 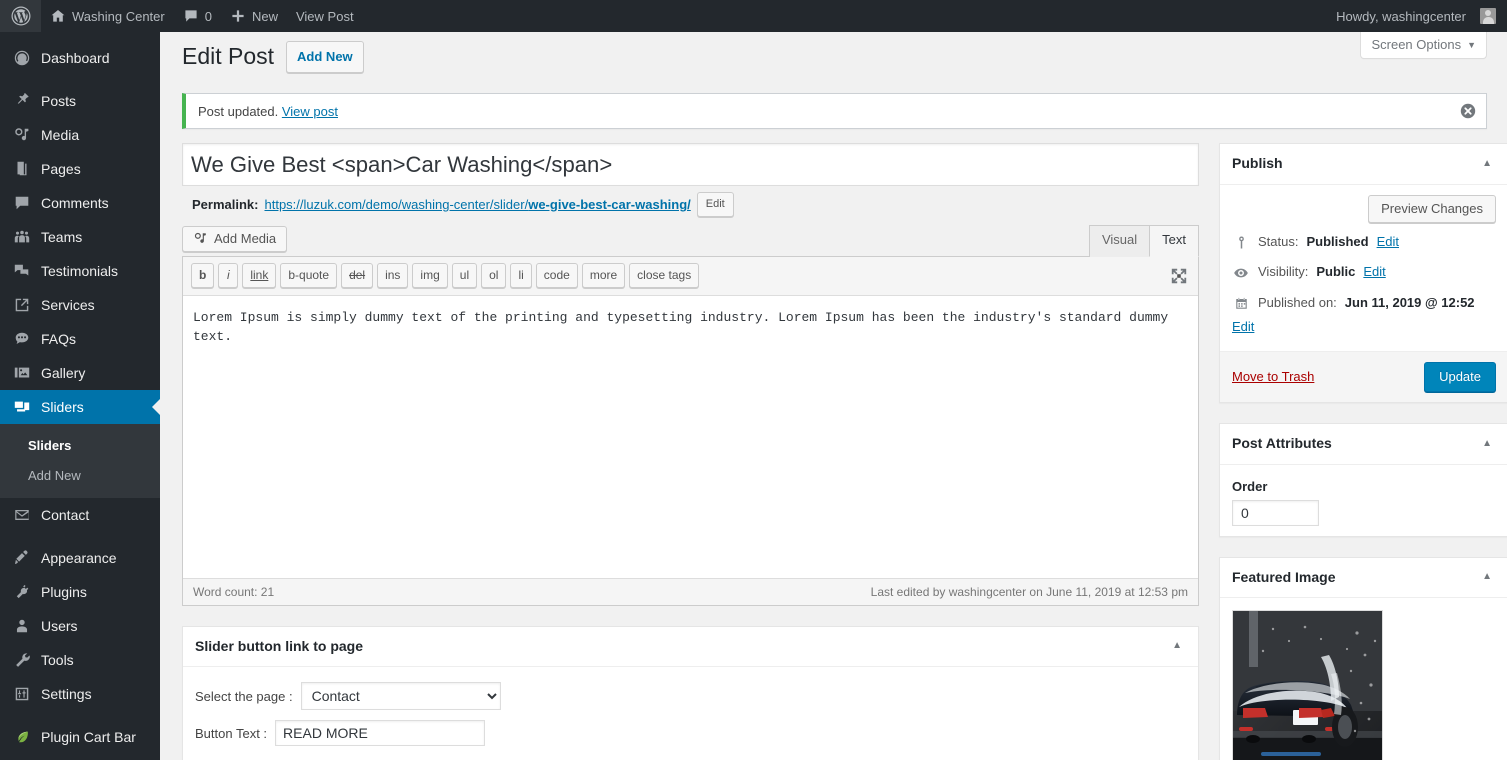 I want to click on new-content-menu: New, so click(x=254, y=16).